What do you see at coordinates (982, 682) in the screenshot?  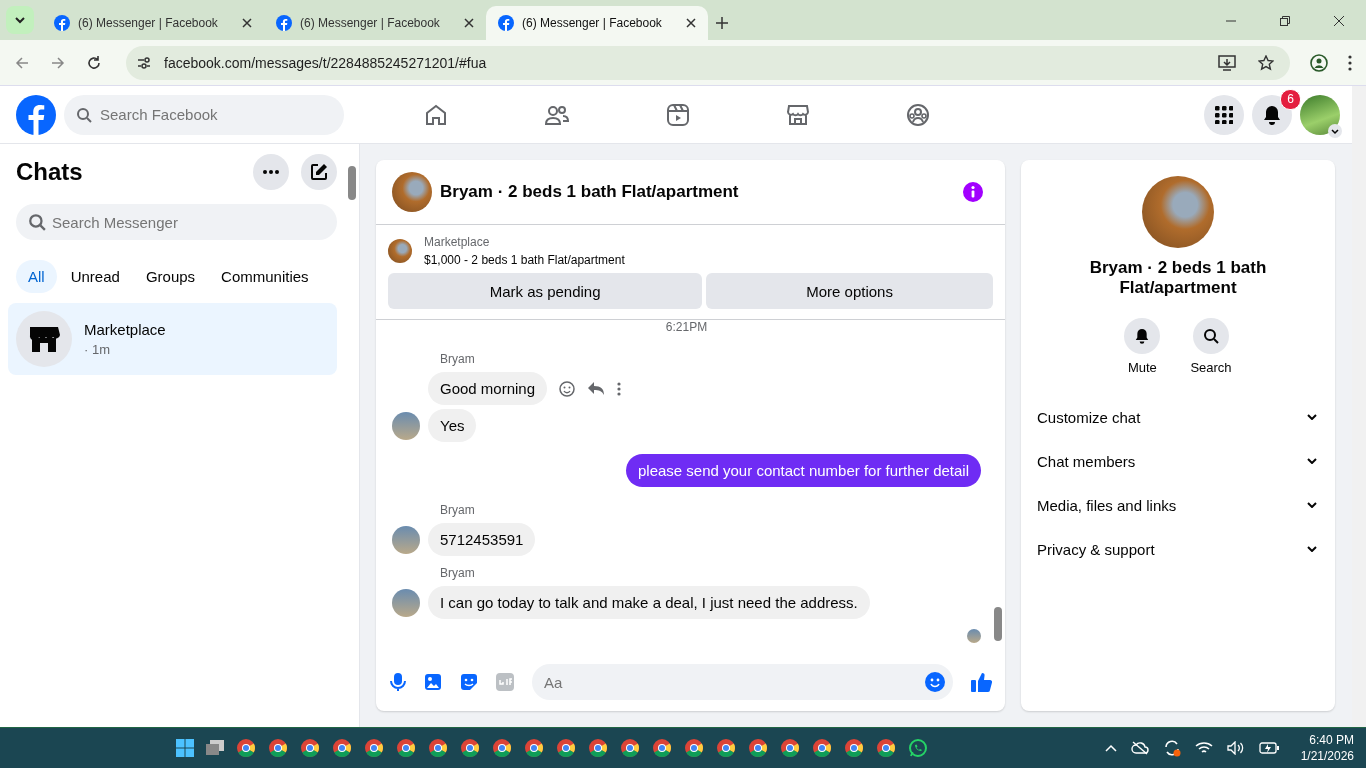 I see `thumbs-up-icon` at bounding box center [982, 682].